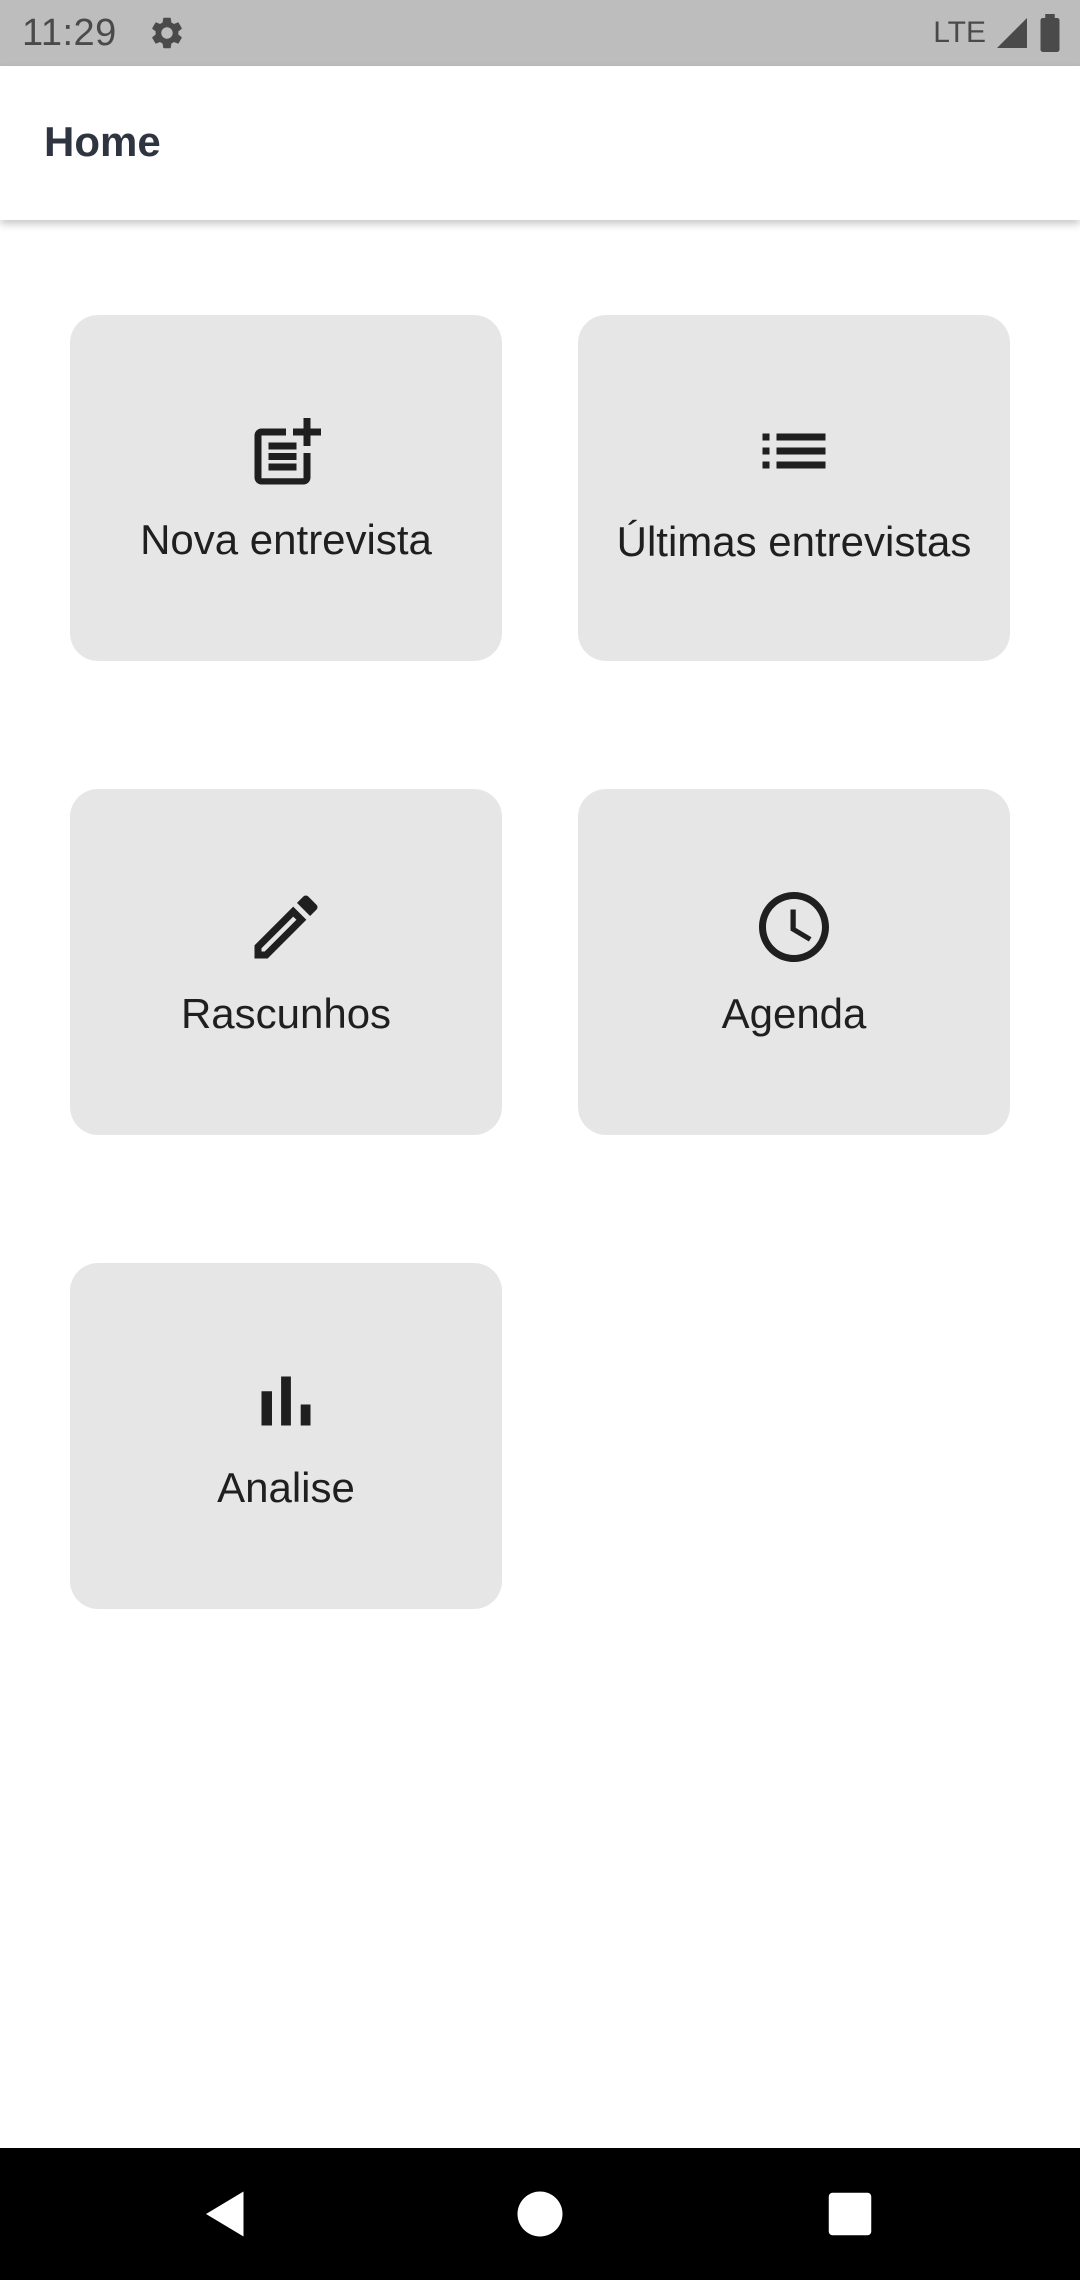 The height and width of the screenshot is (2280, 1080). Describe the element at coordinates (959, 32) in the screenshot. I see `network-label: LTE` at that location.